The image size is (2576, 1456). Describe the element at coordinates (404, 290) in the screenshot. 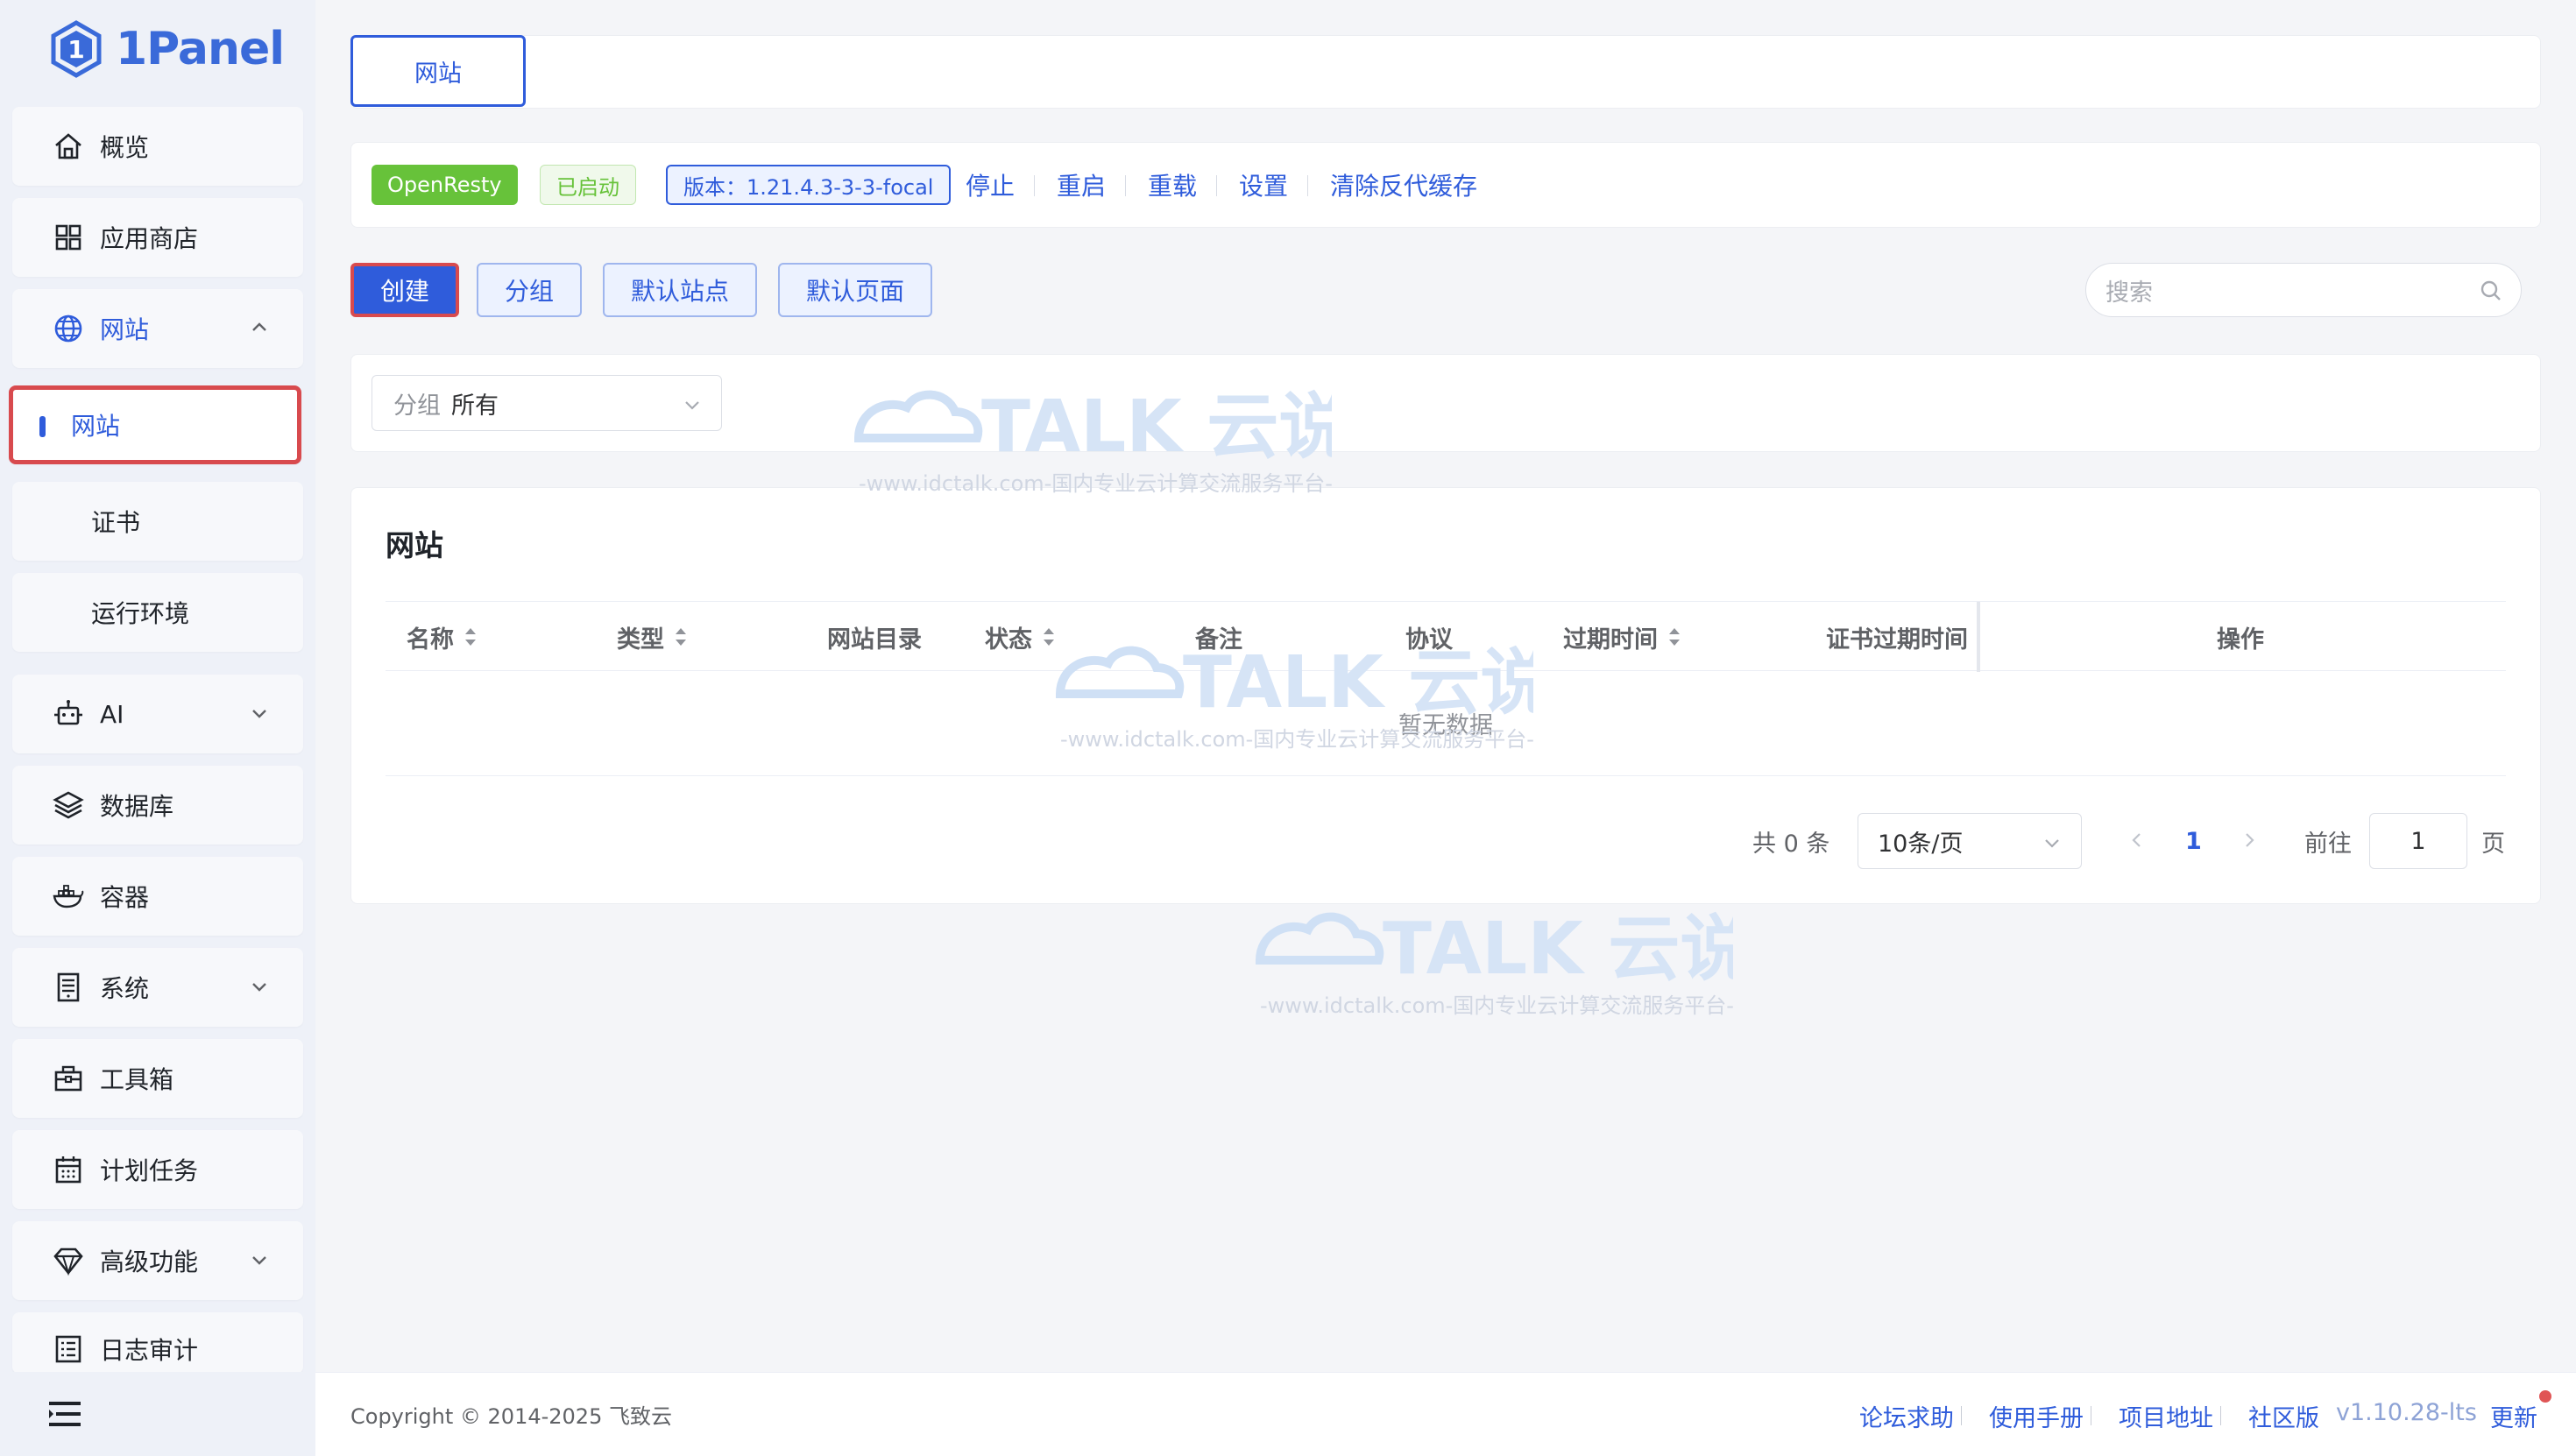

I see `create-button: 创建` at that location.